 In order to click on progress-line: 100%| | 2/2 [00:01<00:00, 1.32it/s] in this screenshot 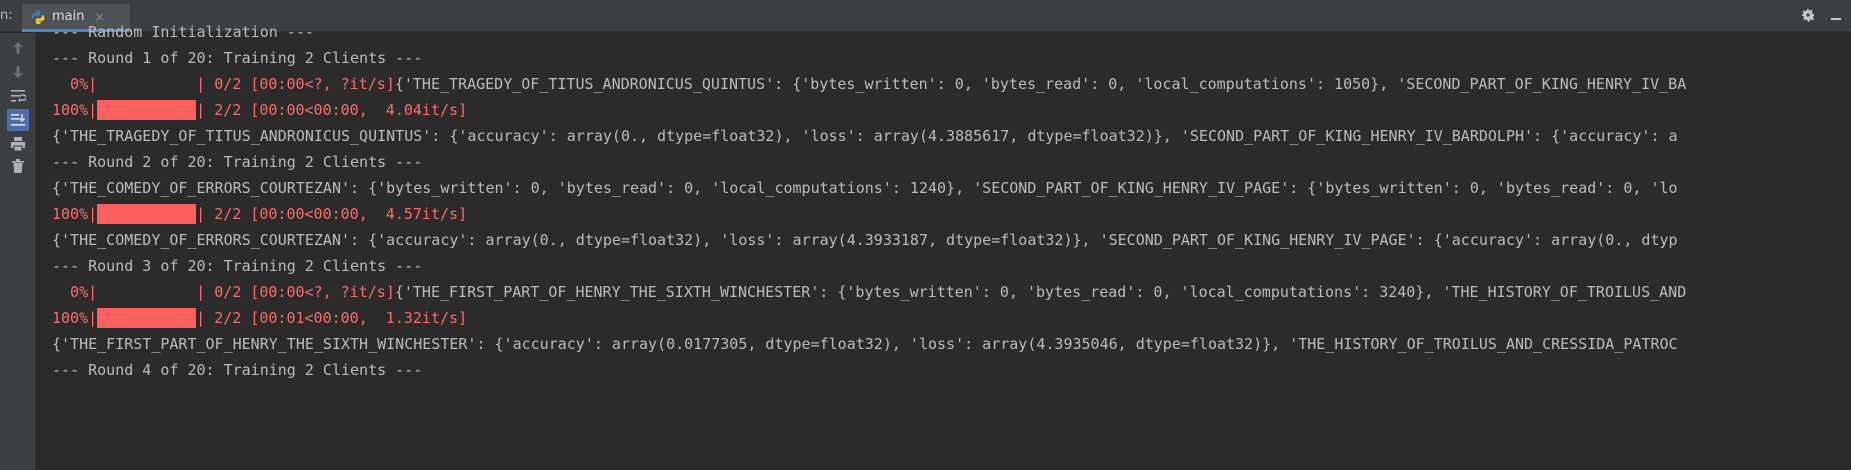, I will do `click(259, 318)`.